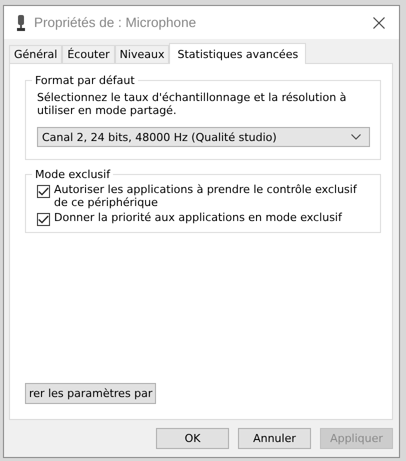 The image size is (406, 461). What do you see at coordinates (237, 53) in the screenshot?
I see `tab: Statistiques avancées` at bounding box center [237, 53].